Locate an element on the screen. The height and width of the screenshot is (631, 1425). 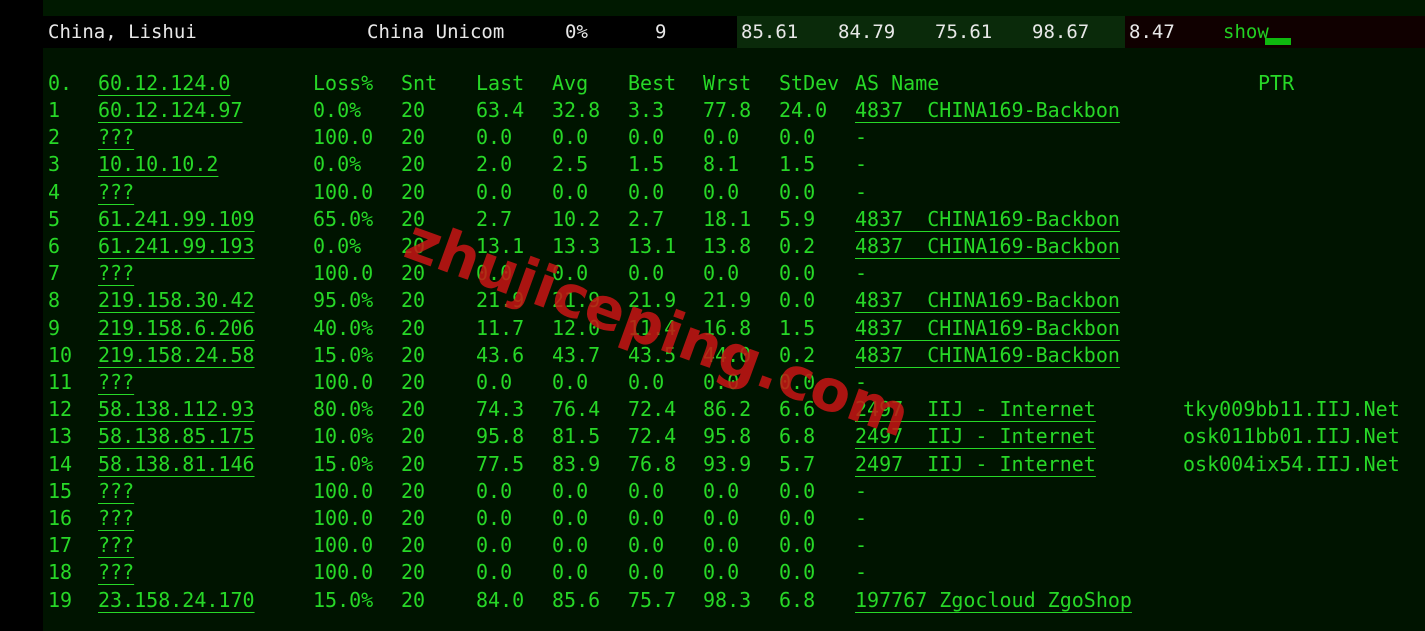
show-link: show is located at coordinates (1246, 32).